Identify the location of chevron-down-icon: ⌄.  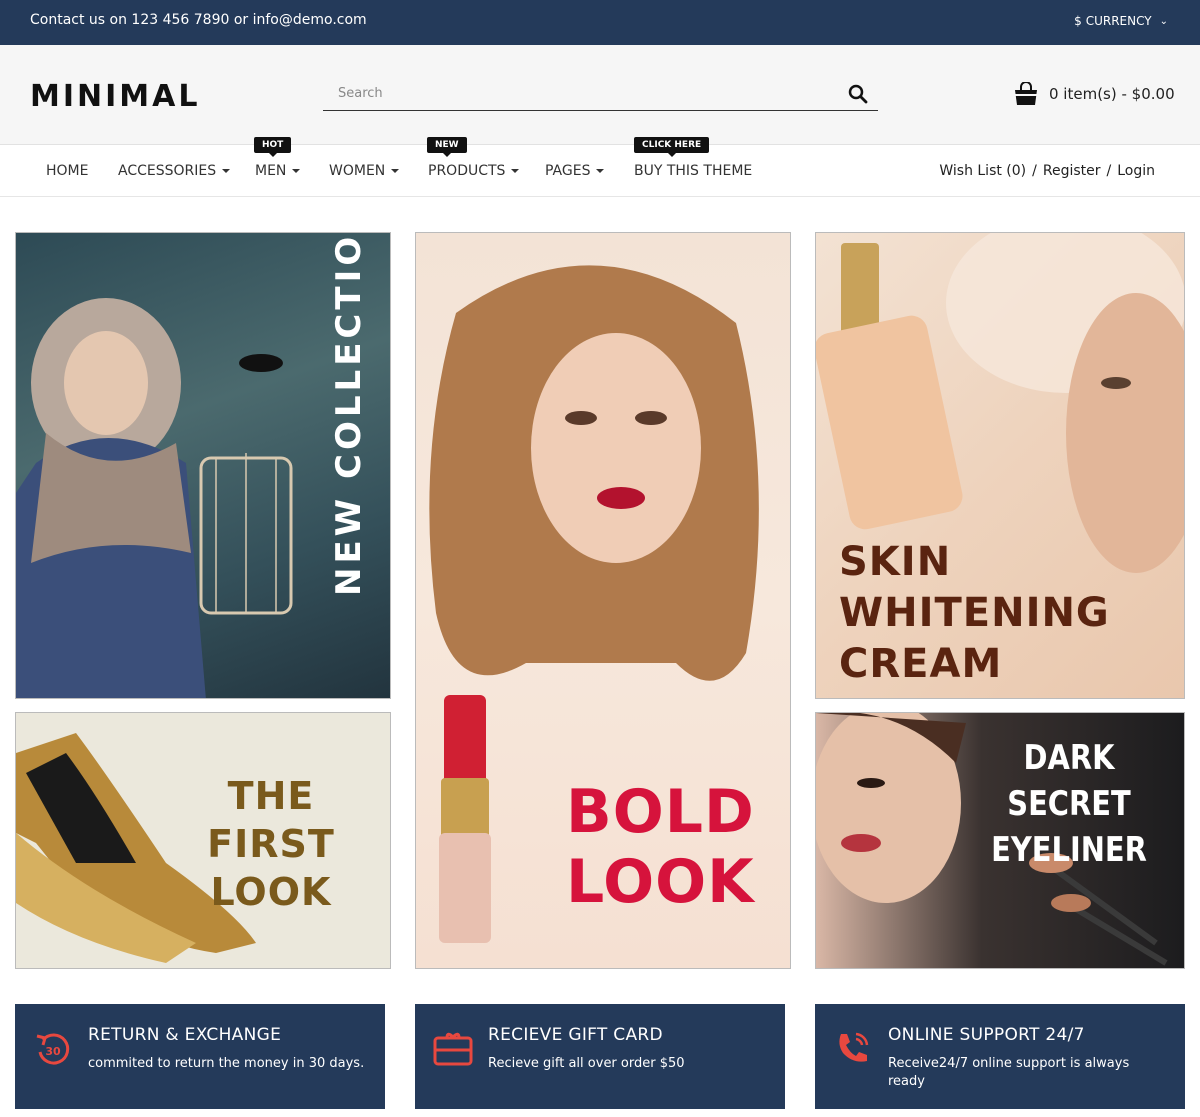
(1163, 21).